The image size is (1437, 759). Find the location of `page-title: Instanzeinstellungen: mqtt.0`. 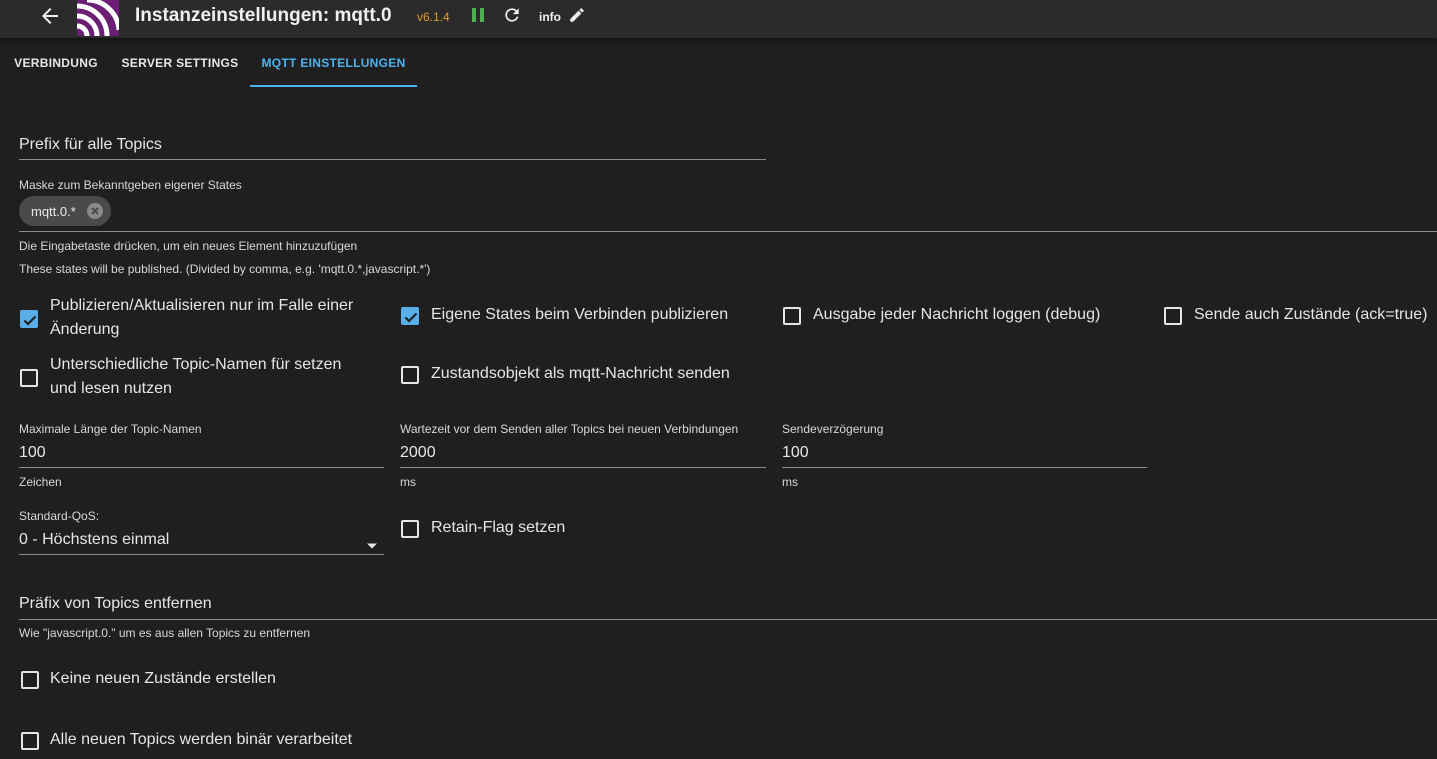

page-title: Instanzeinstellungen: mqtt.0 is located at coordinates (263, 15).